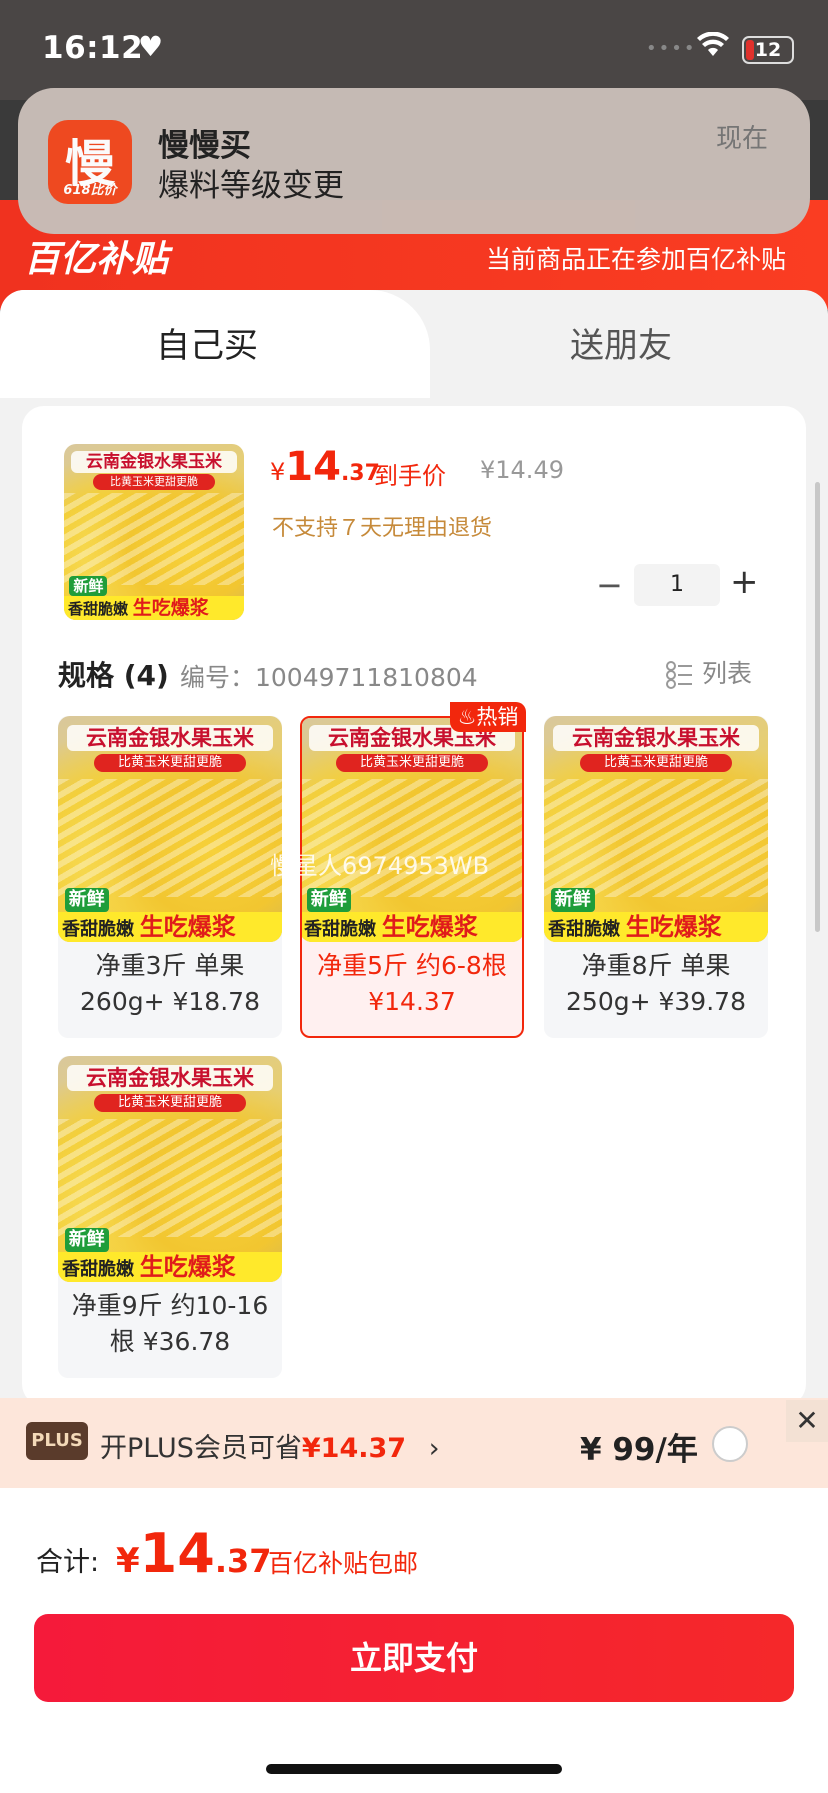 Image resolution: width=828 pixels, height=1793 pixels. I want to click on heart-icon: ♥, so click(151, 46).